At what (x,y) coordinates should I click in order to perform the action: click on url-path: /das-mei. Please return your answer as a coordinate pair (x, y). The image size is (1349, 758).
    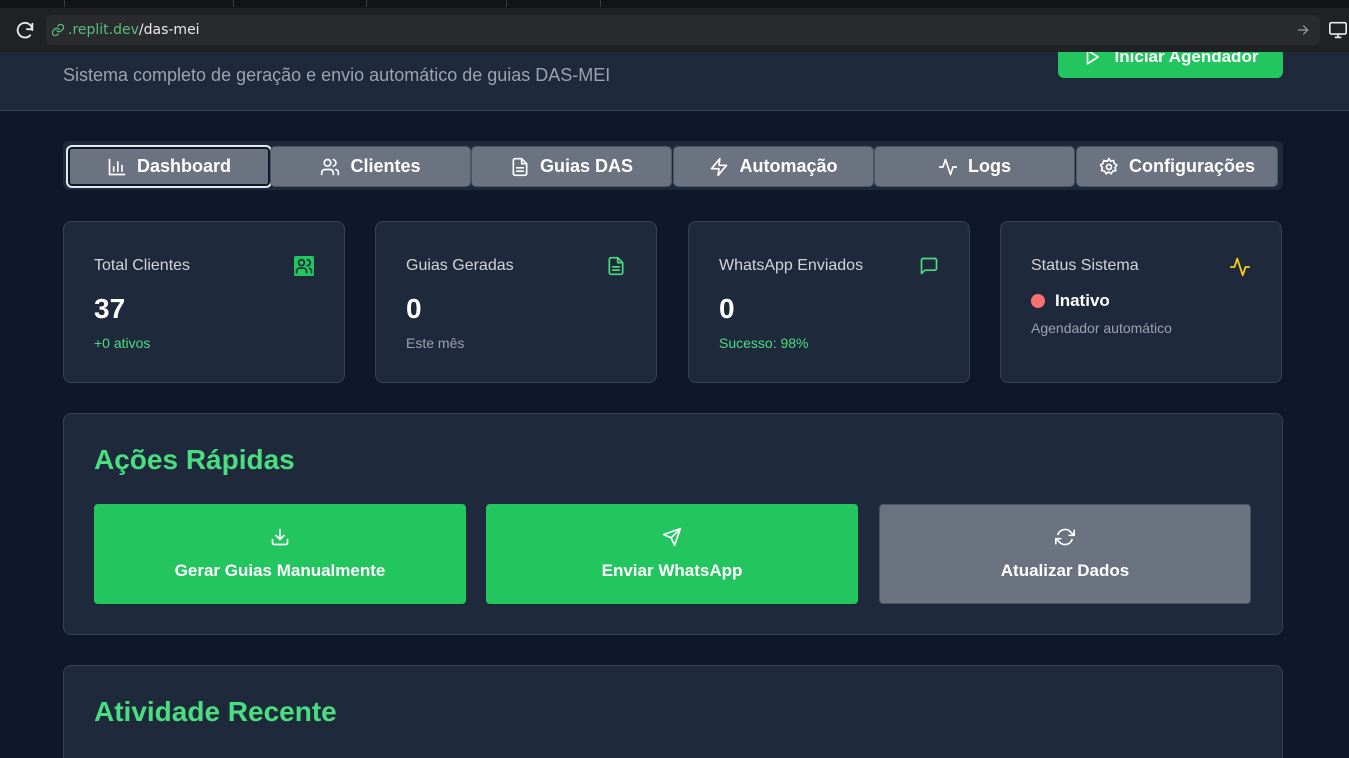
    Looking at the image, I should click on (169, 30).